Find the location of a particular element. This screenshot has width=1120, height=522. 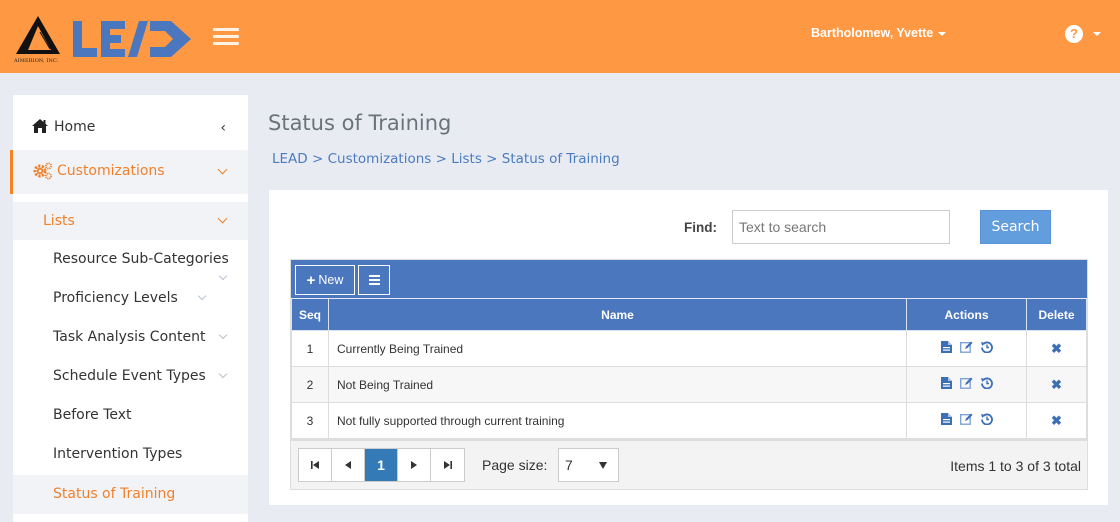

page-size-label: Page size: is located at coordinates (515, 465).